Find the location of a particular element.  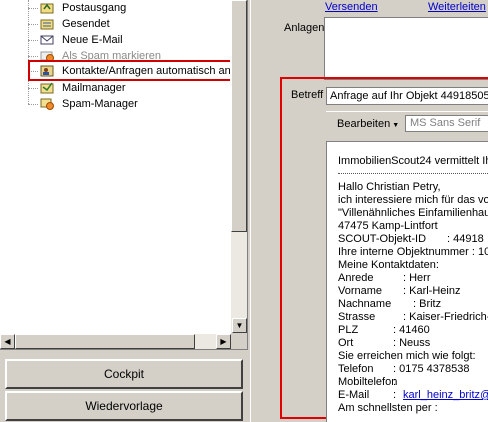

body-line: Sie erreichen mich wie folgt: is located at coordinates (407, 356).